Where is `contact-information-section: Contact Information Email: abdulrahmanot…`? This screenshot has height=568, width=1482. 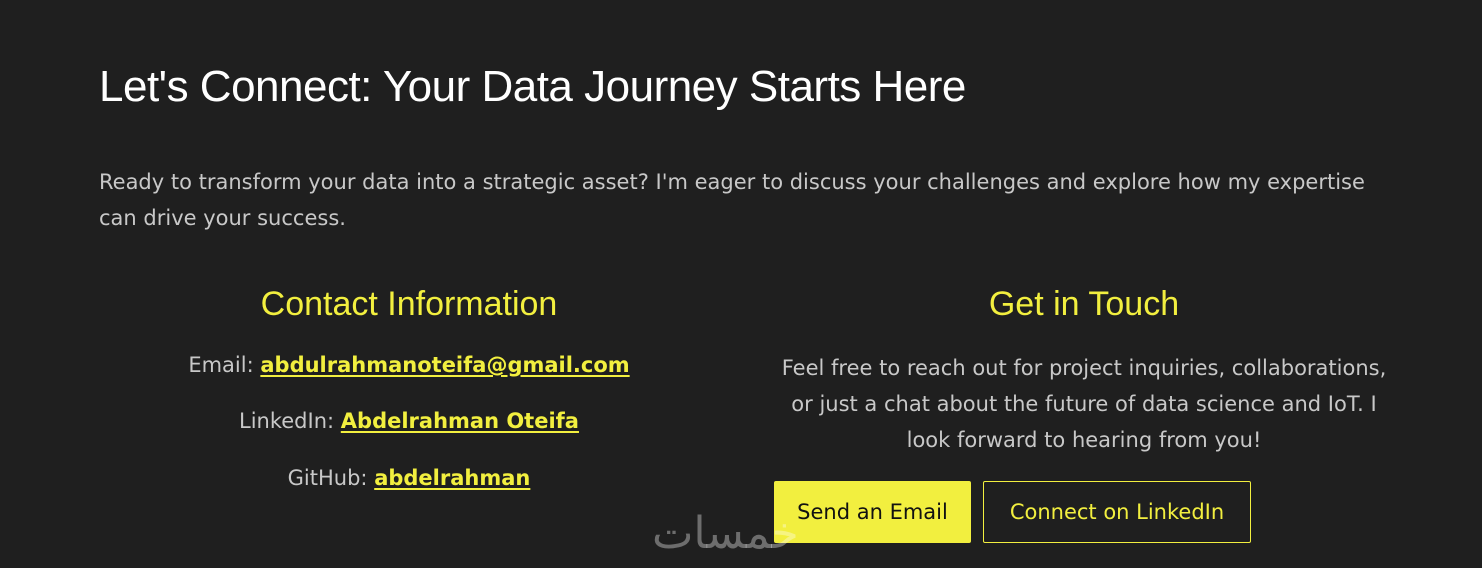 contact-information-section: Contact Information Email: abdulrahmanot… is located at coordinates (409, 385).